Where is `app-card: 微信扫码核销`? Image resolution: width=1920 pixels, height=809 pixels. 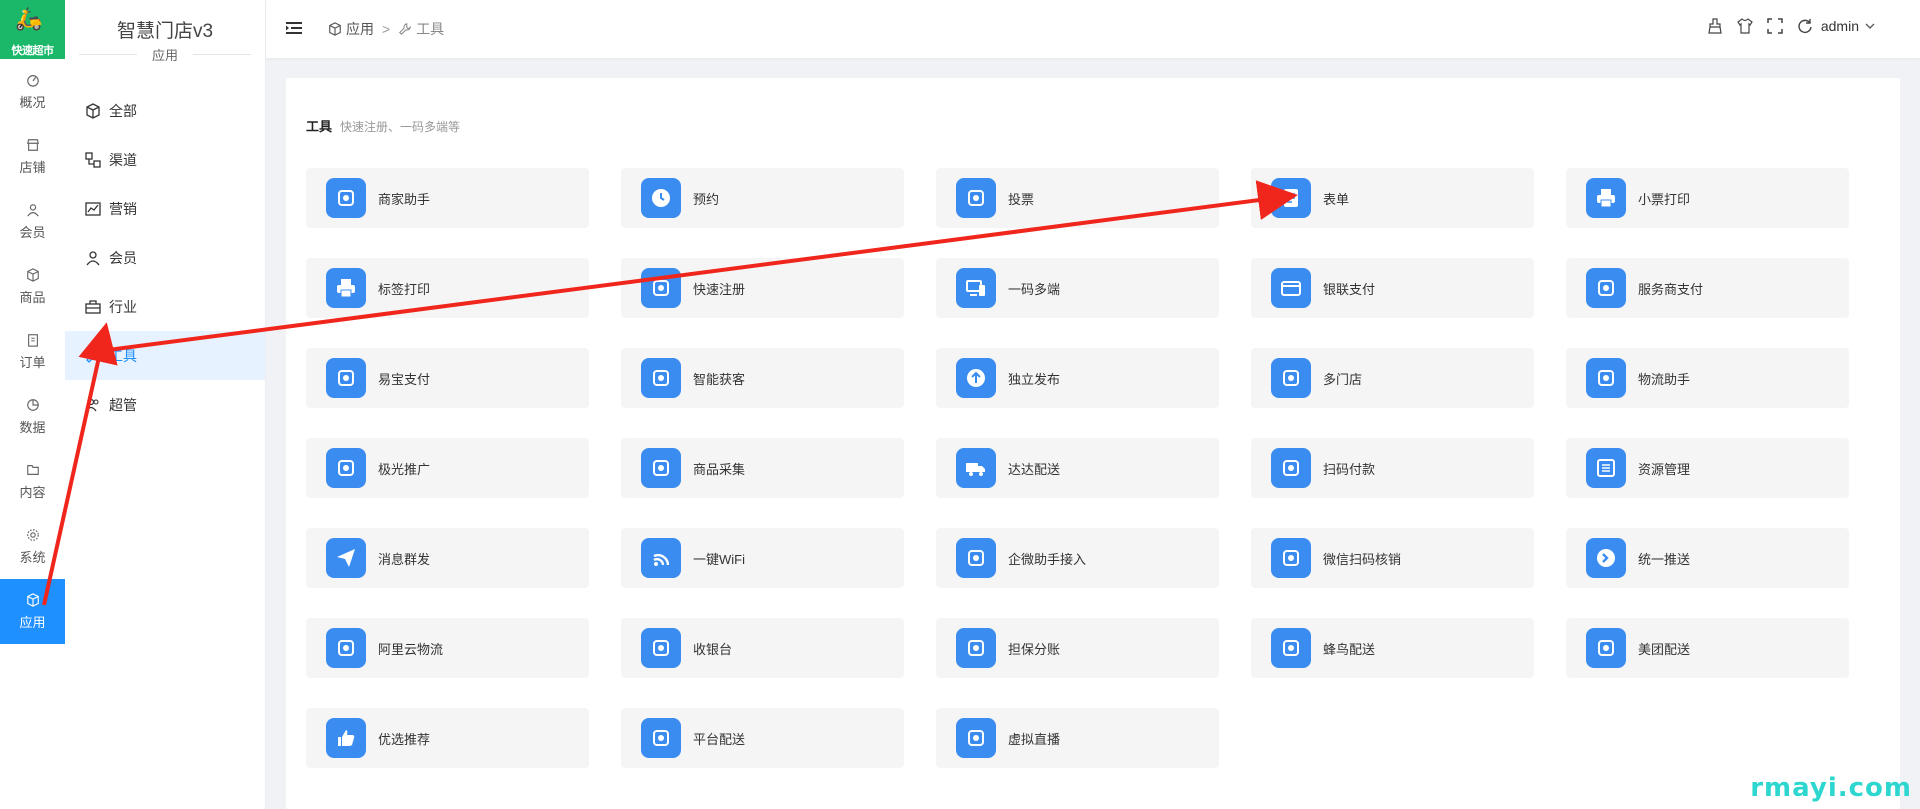
app-card: 微信扫码核销 is located at coordinates (1392, 558).